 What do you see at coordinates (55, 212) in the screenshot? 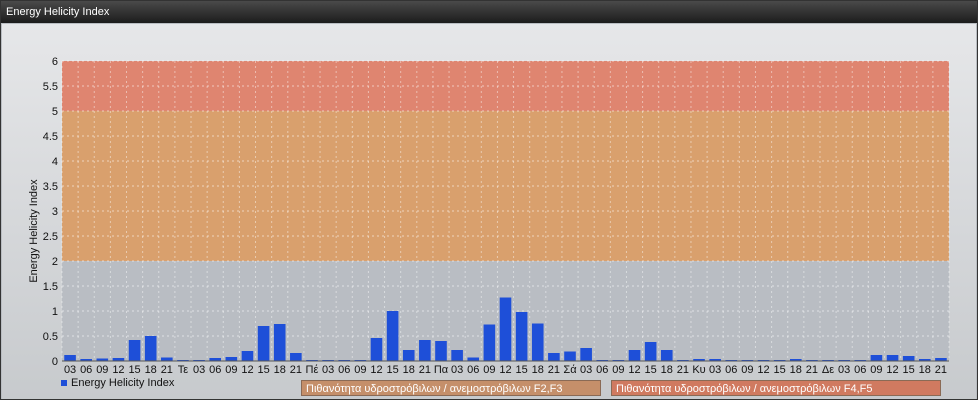
I see `y-tick-label: 3` at bounding box center [55, 212].